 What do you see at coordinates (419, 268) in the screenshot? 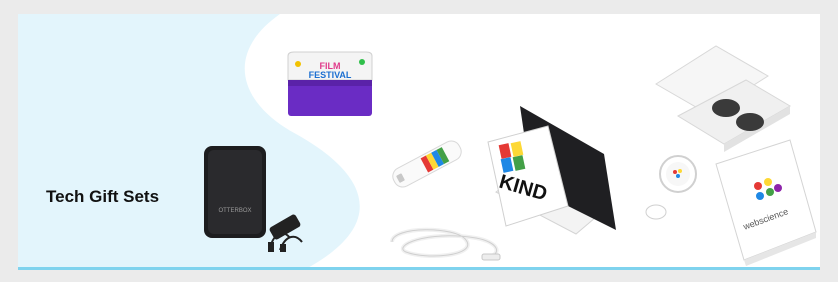
I see `accent-divider` at bounding box center [419, 268].